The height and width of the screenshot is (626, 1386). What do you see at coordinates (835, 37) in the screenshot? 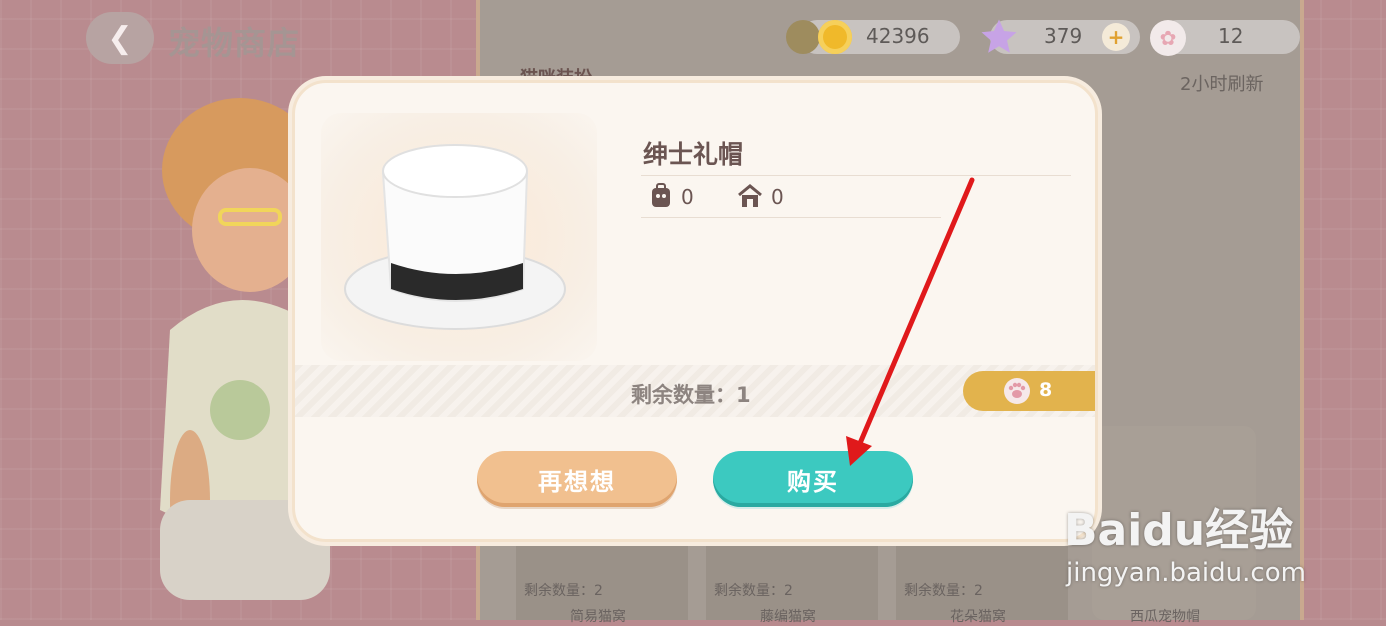
I see `coin-icon` at bounding box center [835, 37].